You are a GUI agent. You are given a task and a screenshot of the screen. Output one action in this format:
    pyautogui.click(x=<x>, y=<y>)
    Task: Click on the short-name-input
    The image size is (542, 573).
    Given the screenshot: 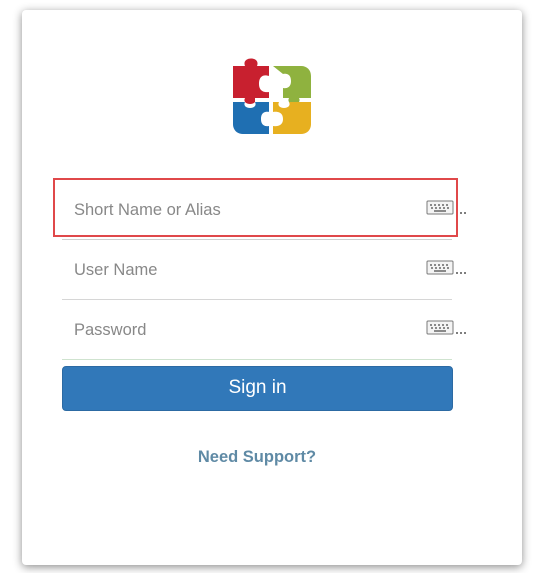 What is the action you would take?
    pyautogui.click(x=244, y=210)
    